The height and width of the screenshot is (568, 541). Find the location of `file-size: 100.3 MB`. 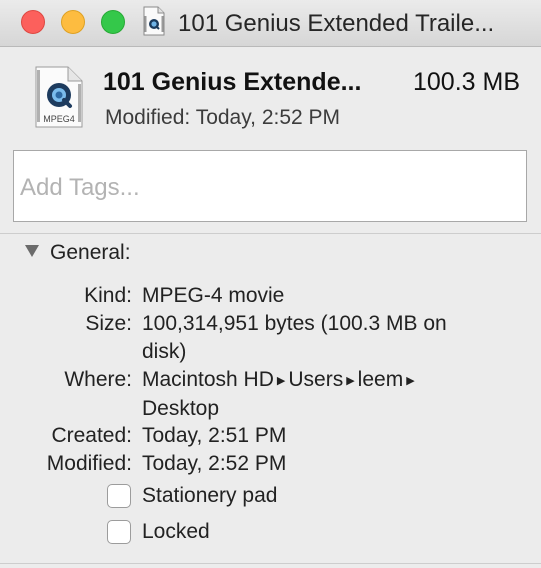

file-size: 100.3 MB is located at coordinates (466, 82).